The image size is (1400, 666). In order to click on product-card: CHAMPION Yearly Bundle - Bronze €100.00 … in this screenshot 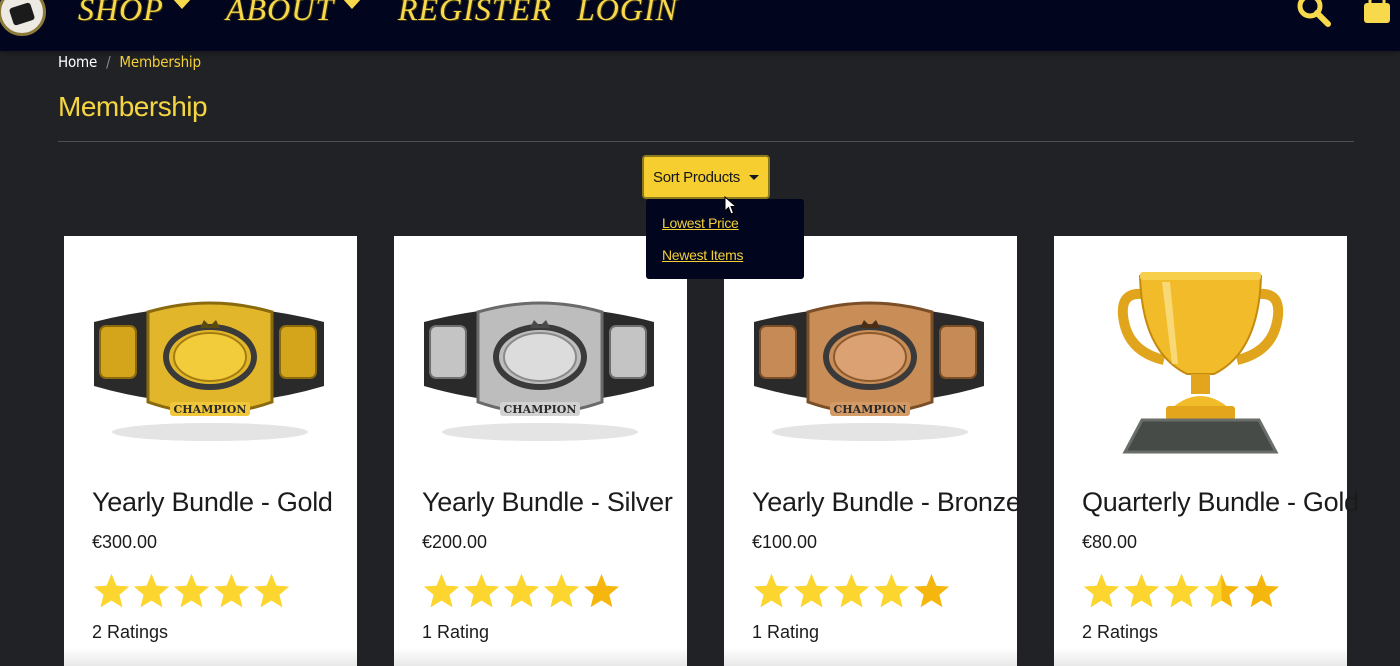, I will do `click(872, 451)`.